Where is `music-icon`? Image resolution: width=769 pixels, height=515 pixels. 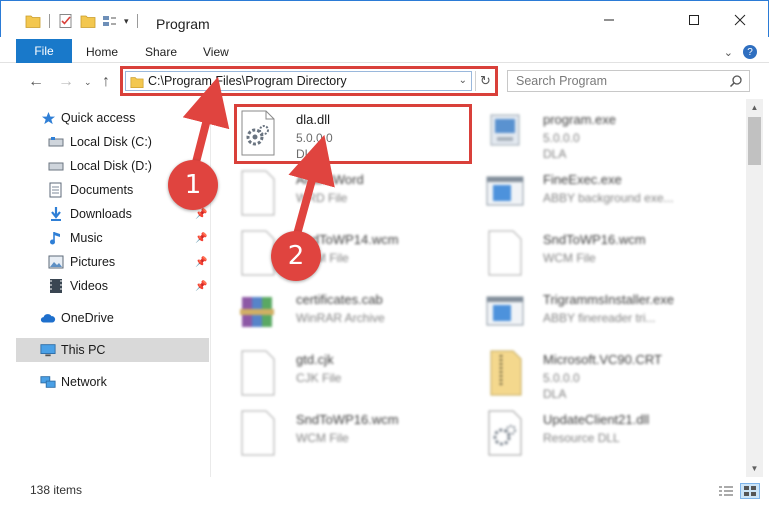
music-icon is located at coordinates (56, 238).